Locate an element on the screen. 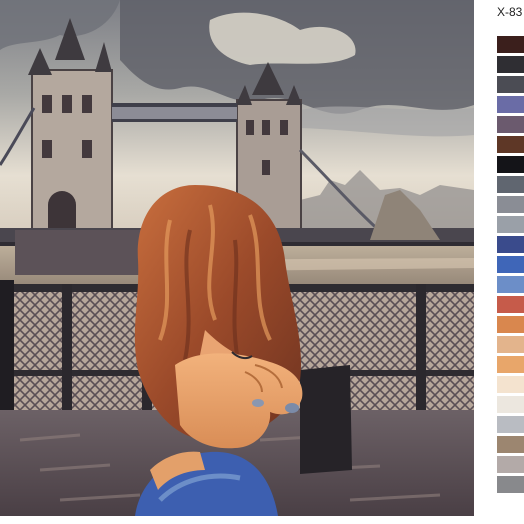 The width and height of the screenshot is (524, 524). bin is located at coordinates (326, 419).